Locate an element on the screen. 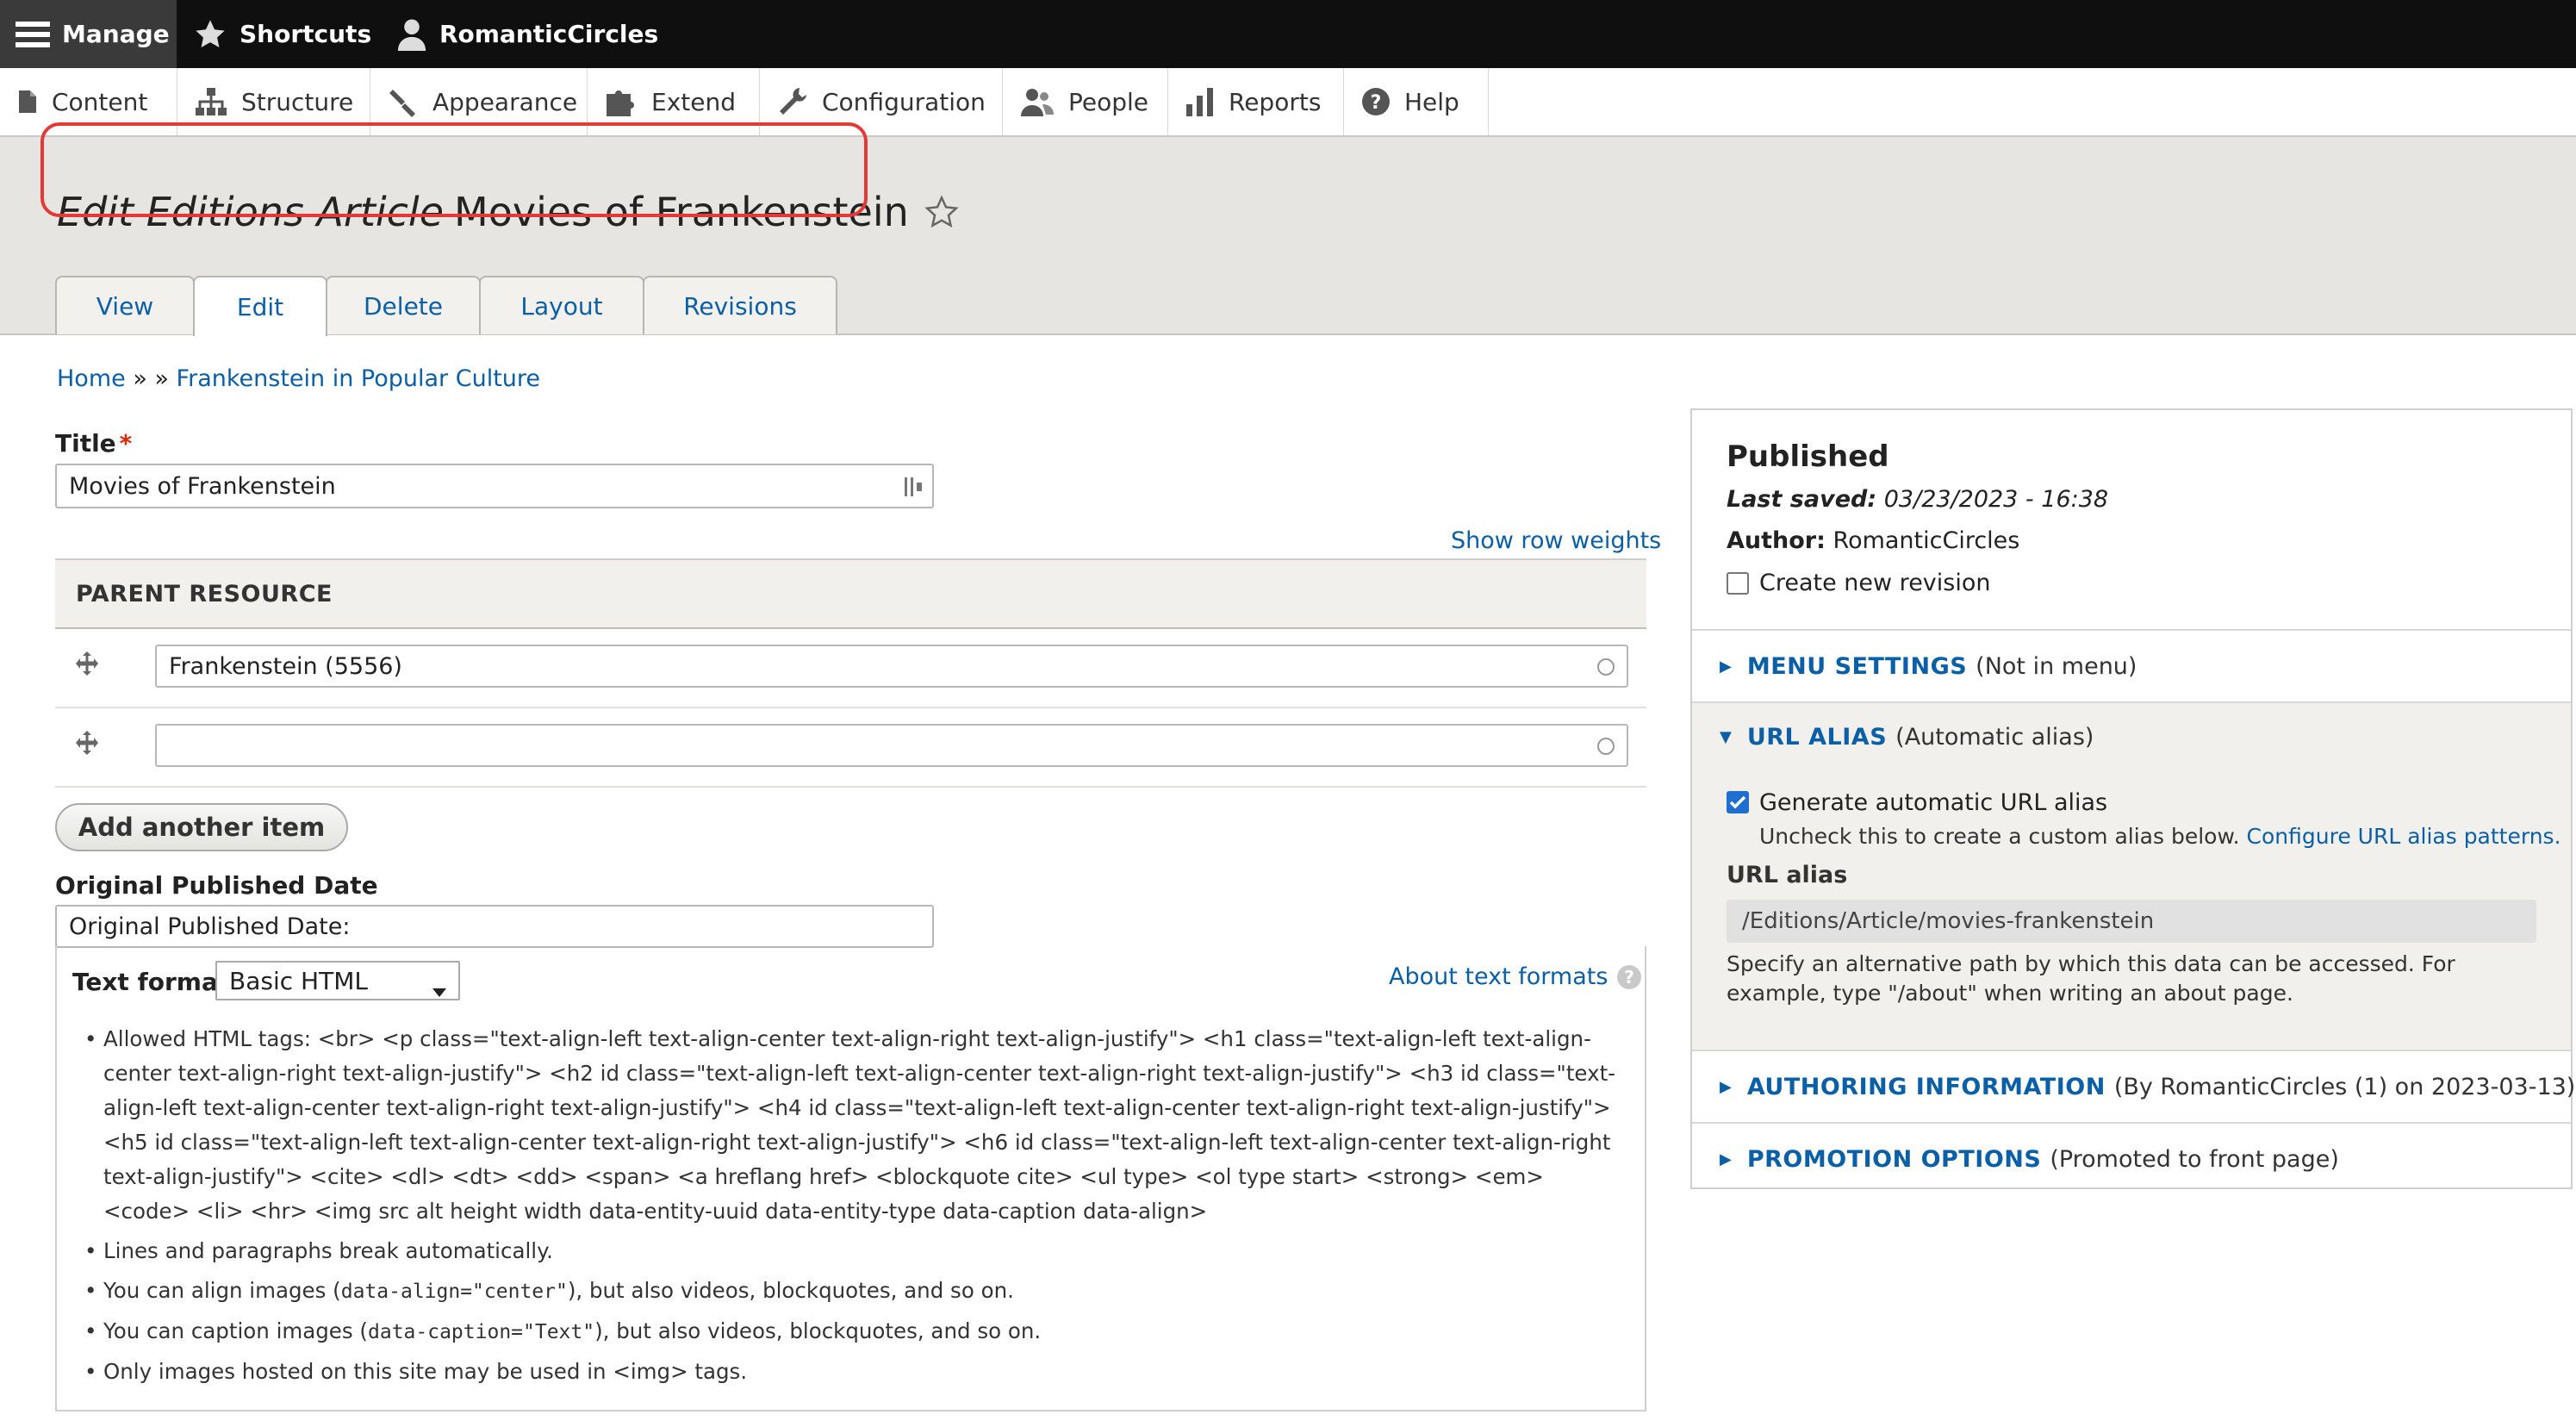 The width and height of the screenshot is (2576, 1427). tab-delete: Delete is located at coordinates (404, 305).